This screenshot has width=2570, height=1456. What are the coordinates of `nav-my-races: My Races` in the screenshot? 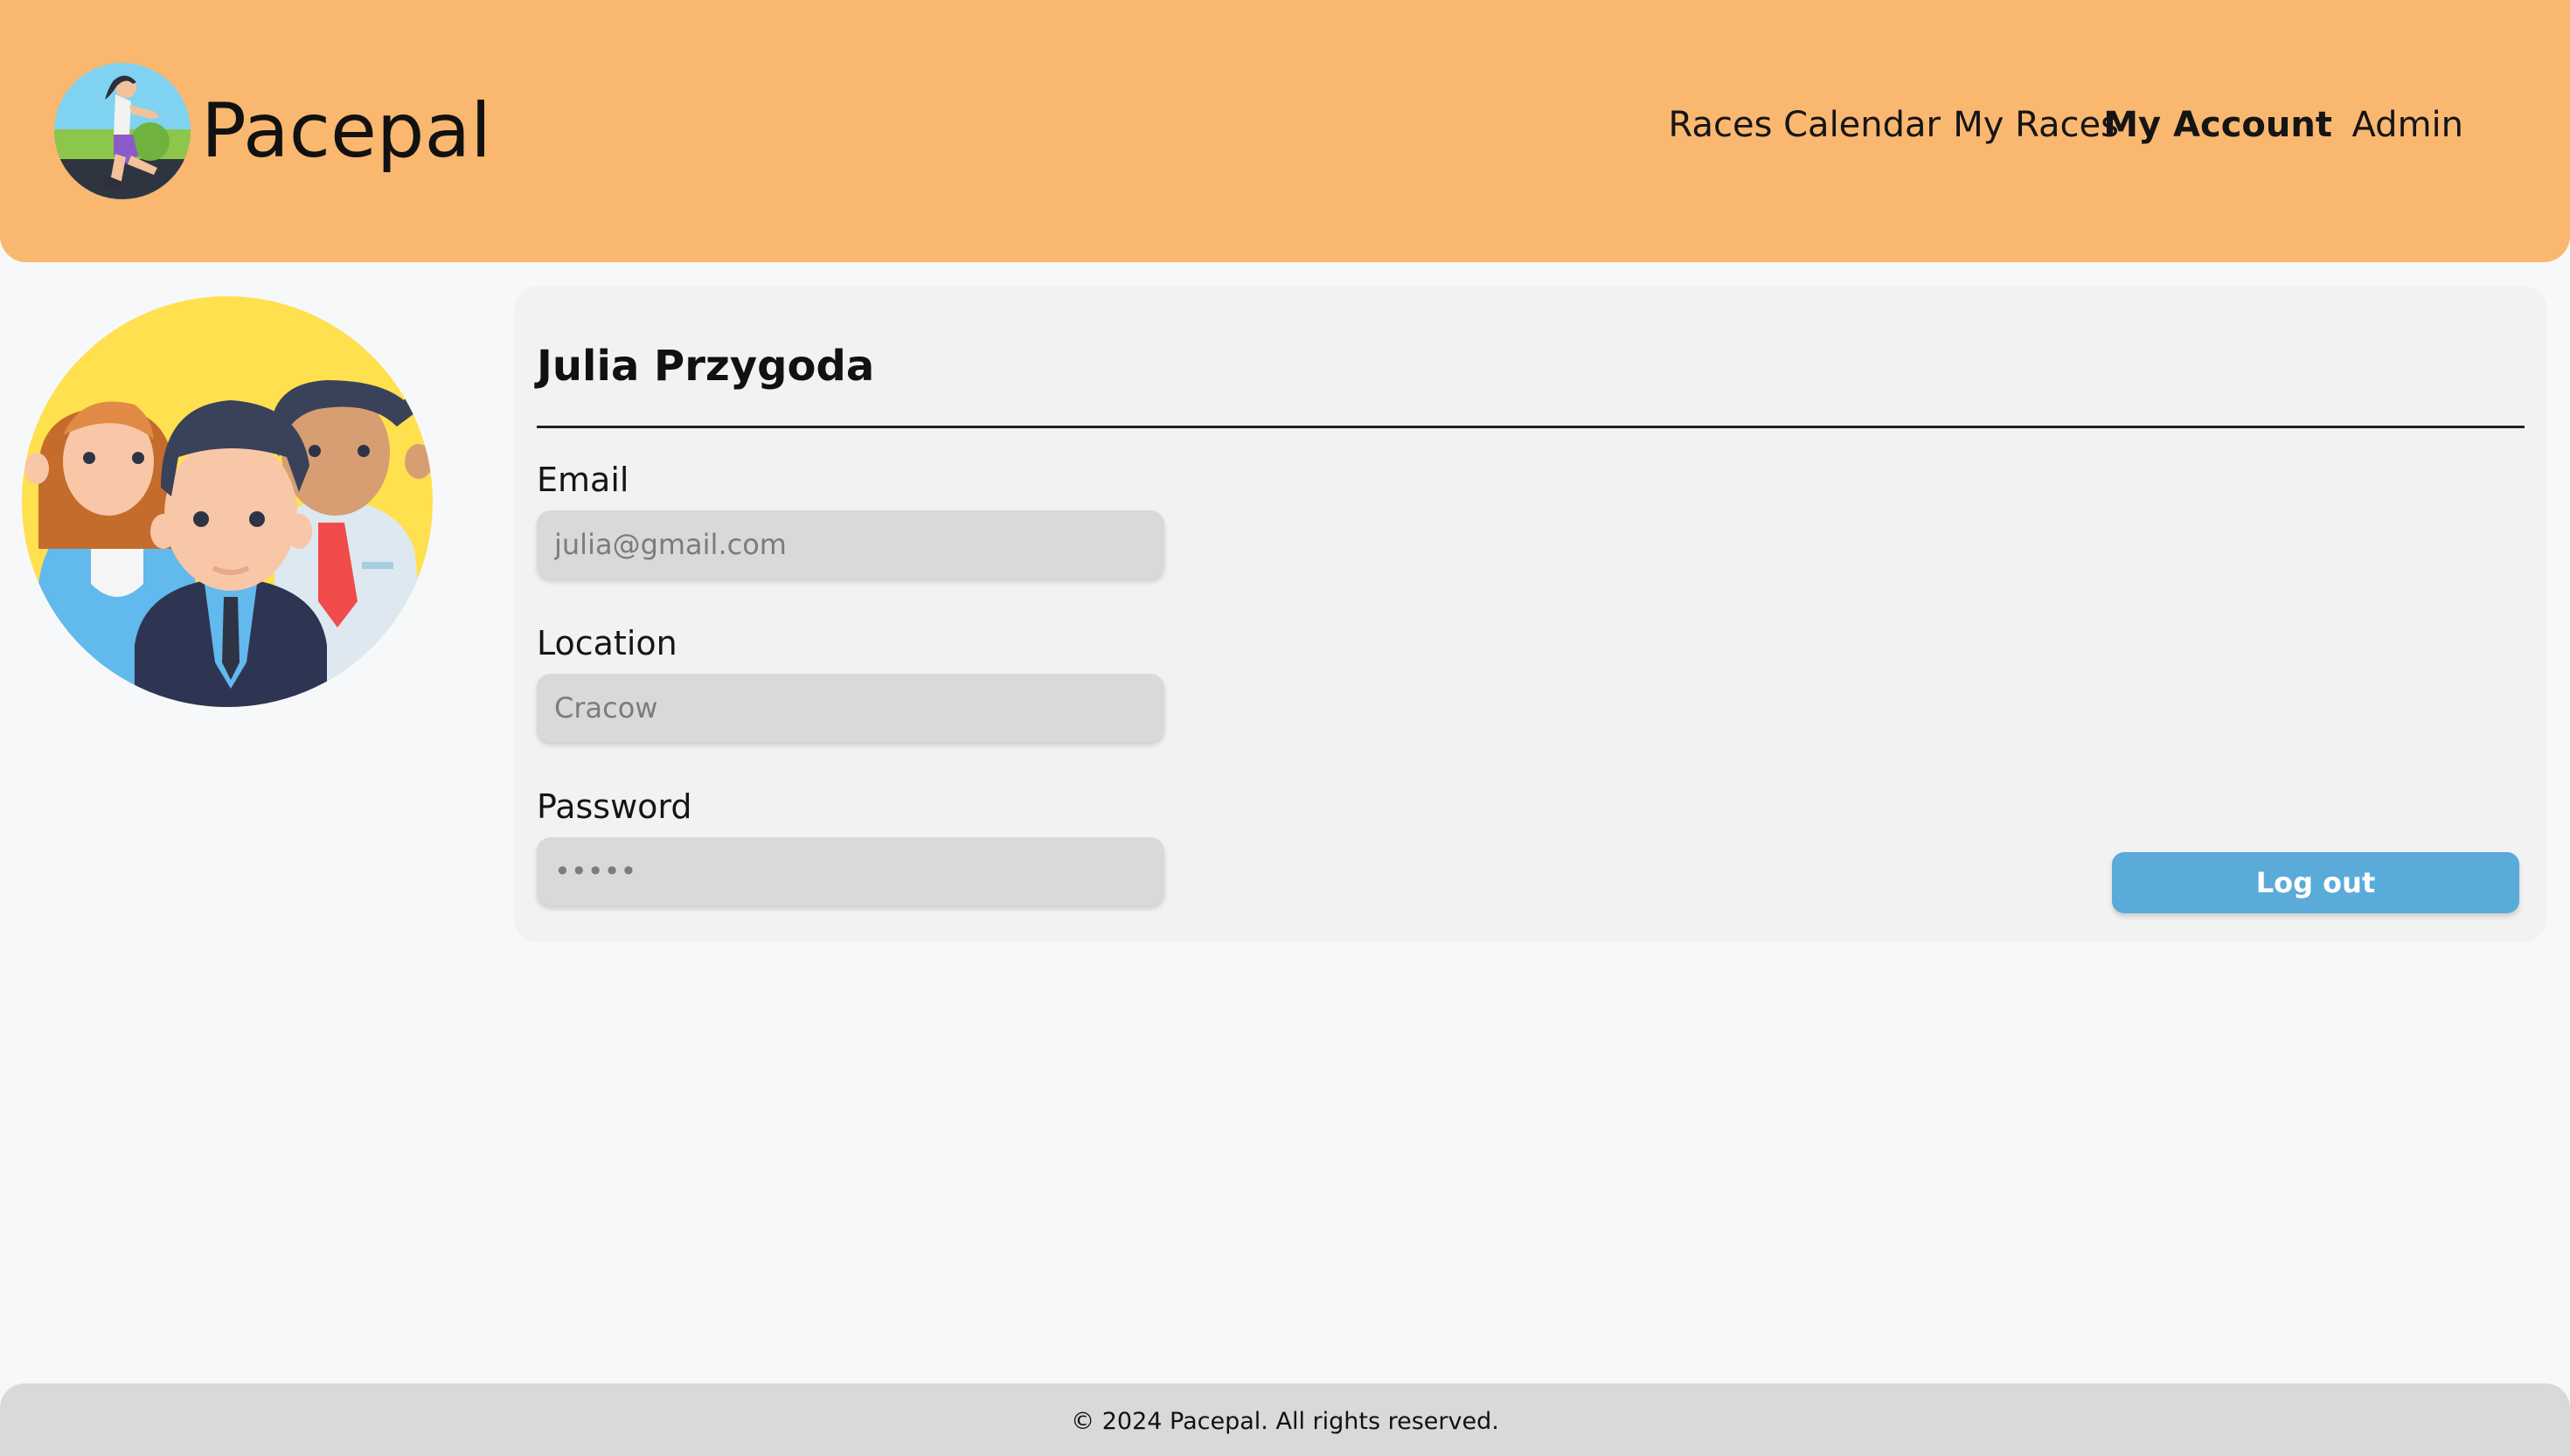 It's located at (2036, 125).